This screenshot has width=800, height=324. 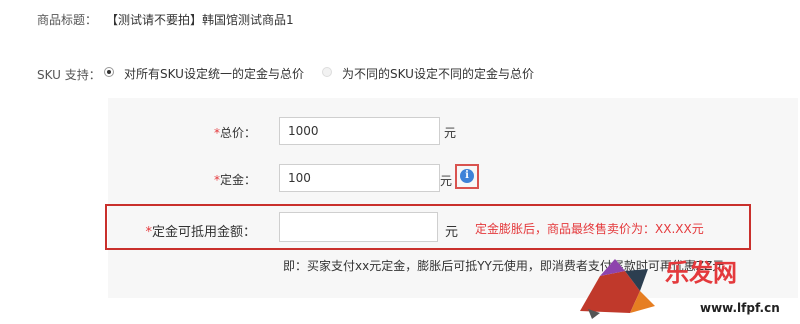 I want to click on sku-option-per-sku-label: 为不同的SKU设定不同的定金与总价, so click(x=438, y=74).